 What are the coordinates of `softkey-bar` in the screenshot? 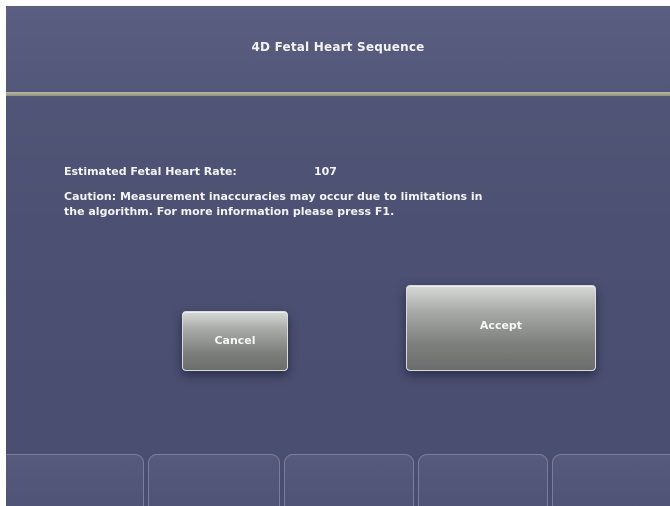 It's located at (338, 480).